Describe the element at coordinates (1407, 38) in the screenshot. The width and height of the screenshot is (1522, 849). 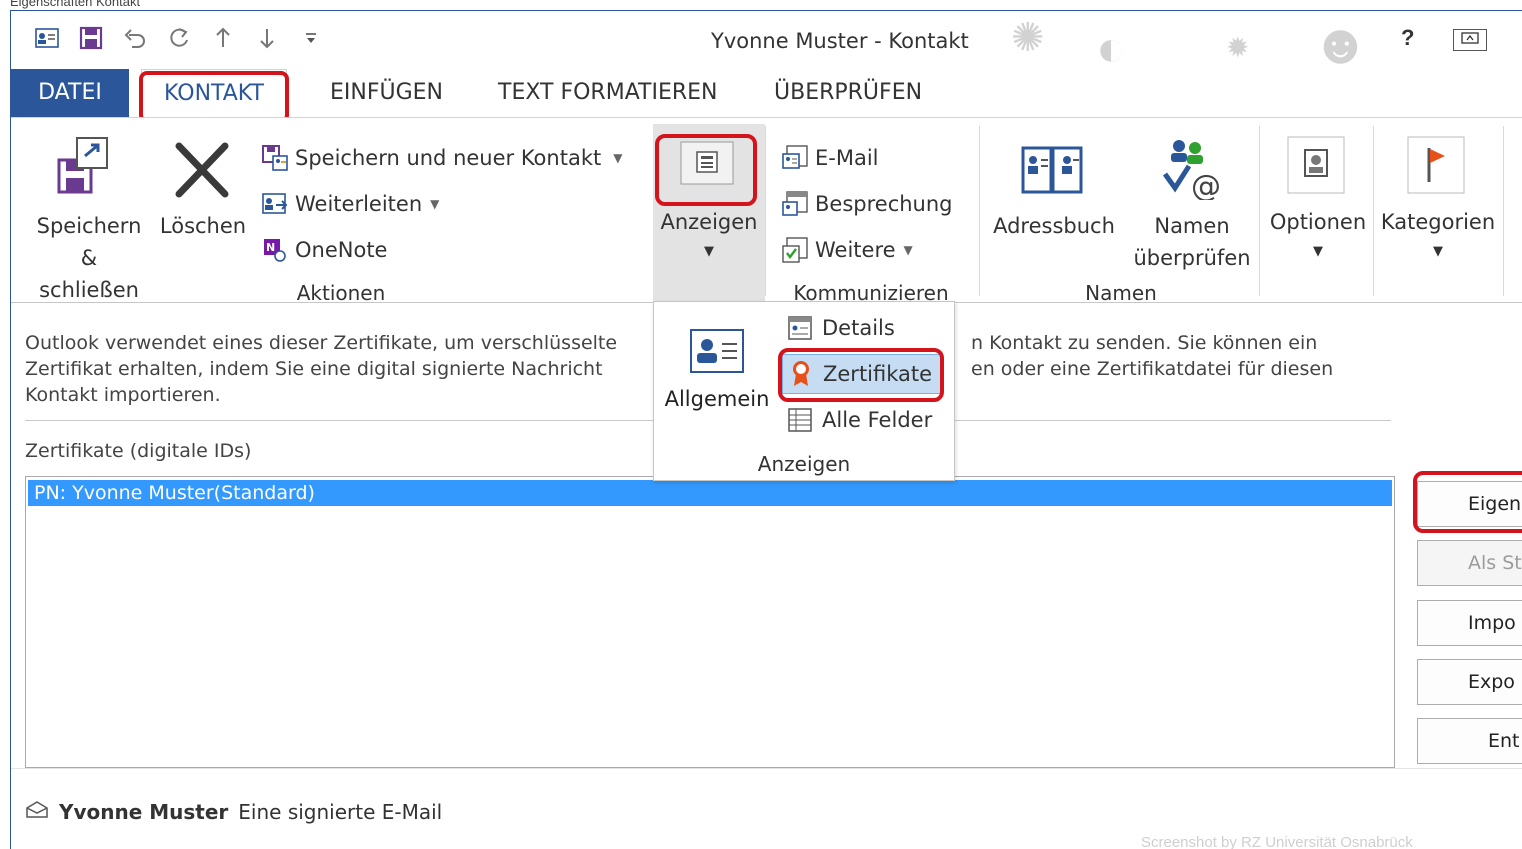
I see `help-button: ?` at that location.